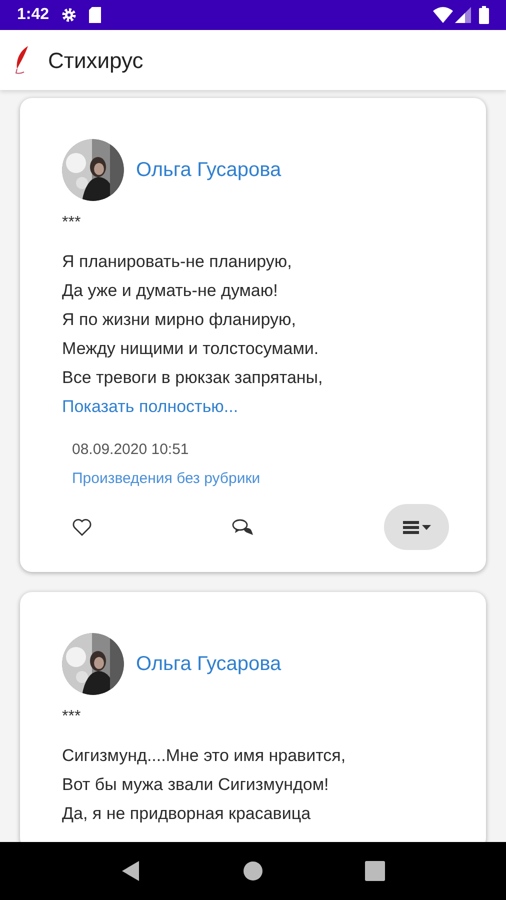 The width and height of the screenshot is (506, 900). Describe the element at coordinates (33, 15) in the screenshot. I see `status-time: 1:42` at that location.